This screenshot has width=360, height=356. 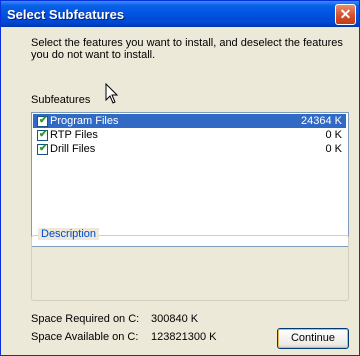 What do you see at coordinates (73, 149) in the screenshot?
I see `feature-name: Drill Files` at bounding box center [73, 149].